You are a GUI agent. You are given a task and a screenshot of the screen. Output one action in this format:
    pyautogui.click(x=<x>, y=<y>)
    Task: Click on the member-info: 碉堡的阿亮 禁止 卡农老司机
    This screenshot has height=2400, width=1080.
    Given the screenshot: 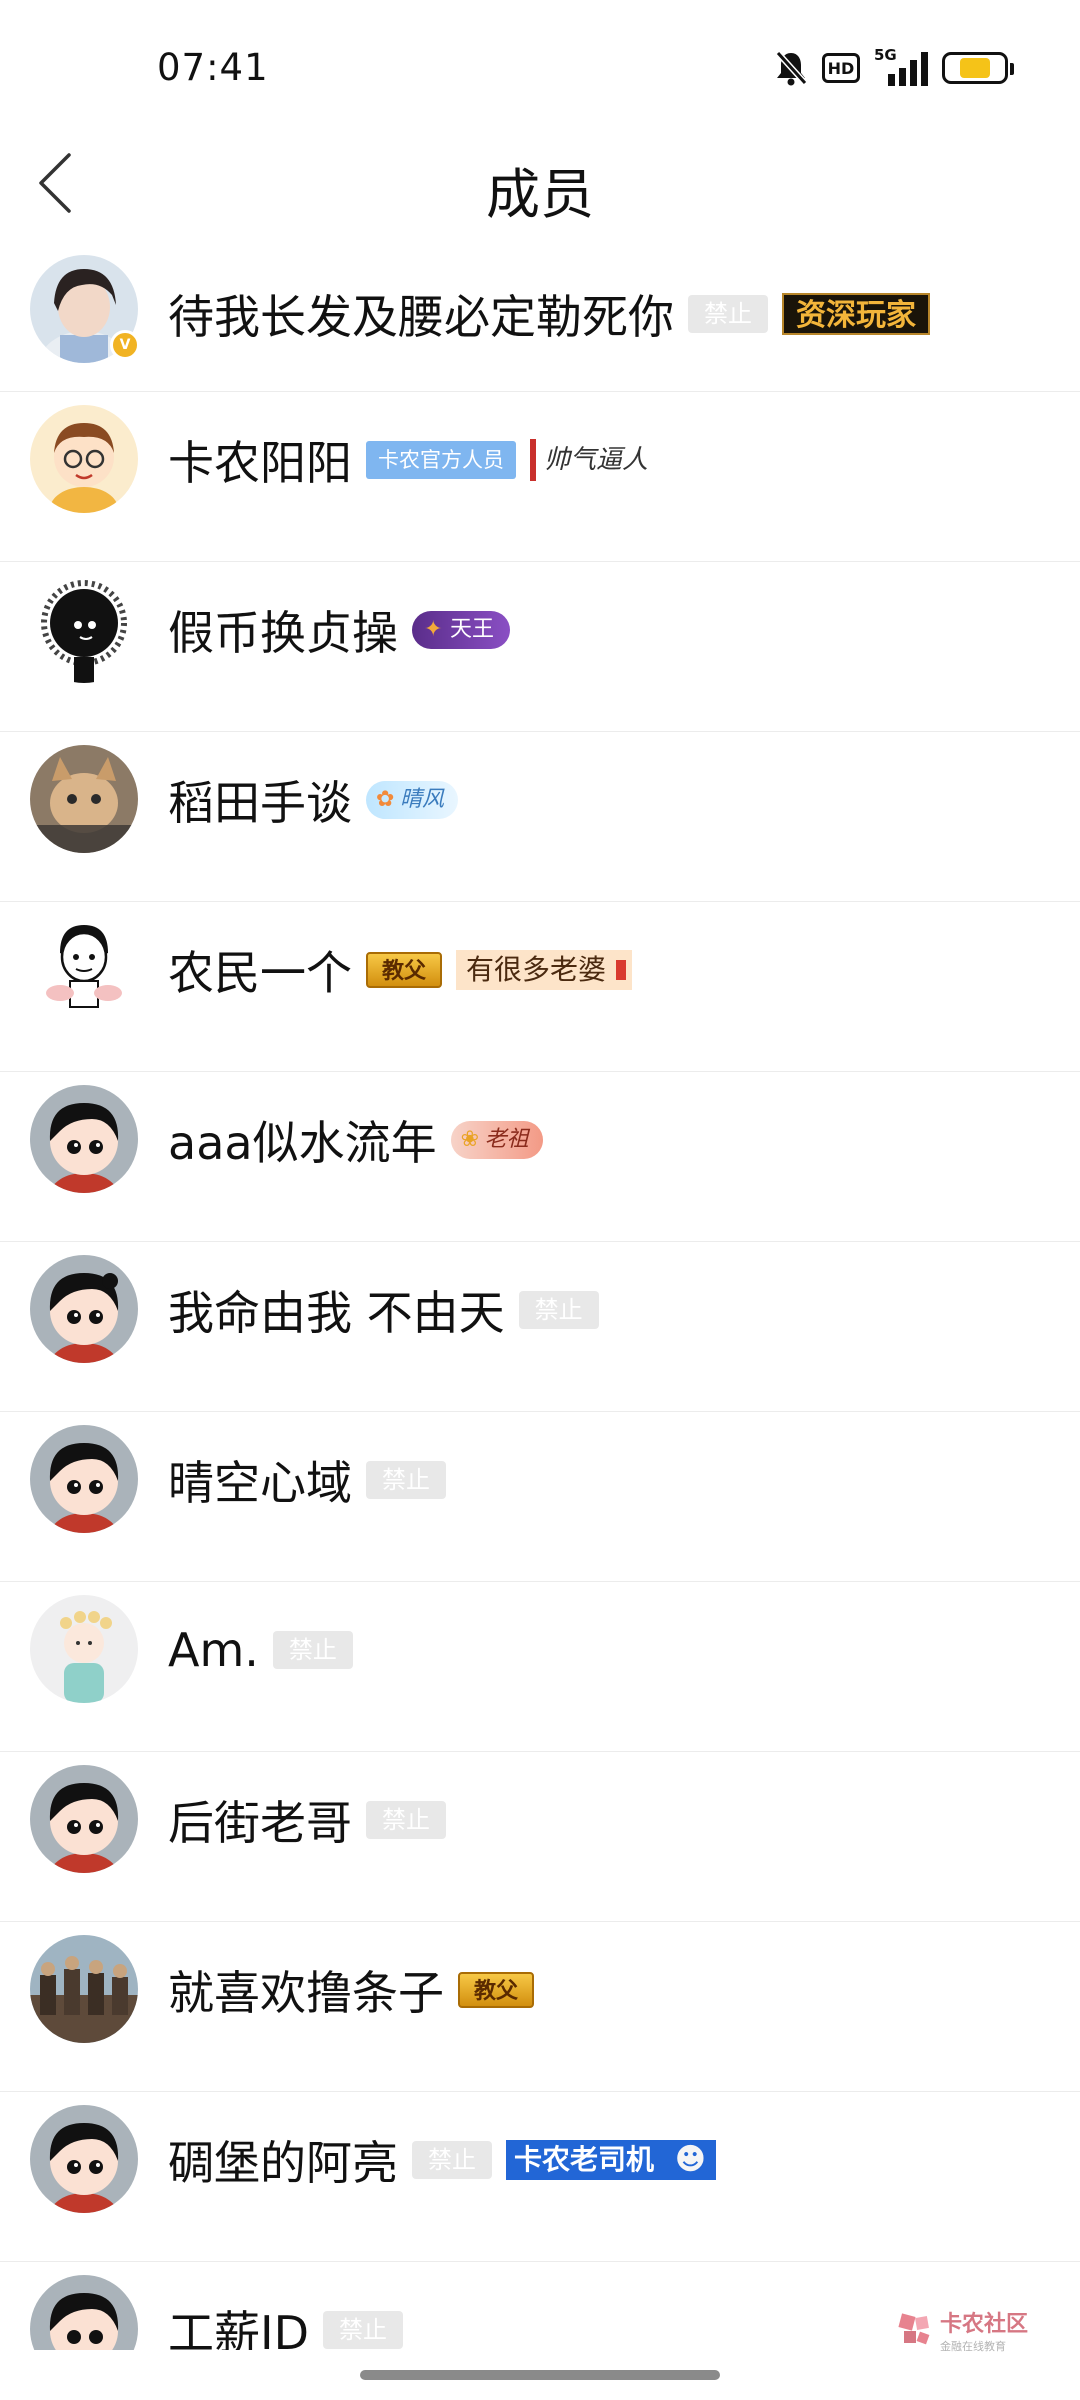 What is the action you would take?
    pyautogui.click(x=442, y=2160)
    